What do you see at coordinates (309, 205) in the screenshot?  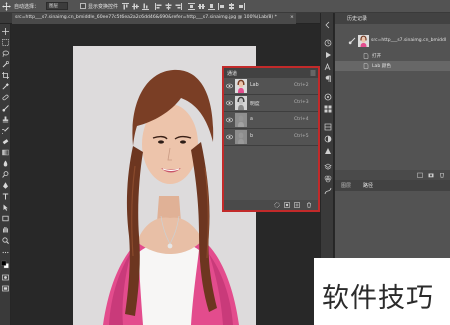 I see `delete-channel-icon` at bounding box center [309, 205].